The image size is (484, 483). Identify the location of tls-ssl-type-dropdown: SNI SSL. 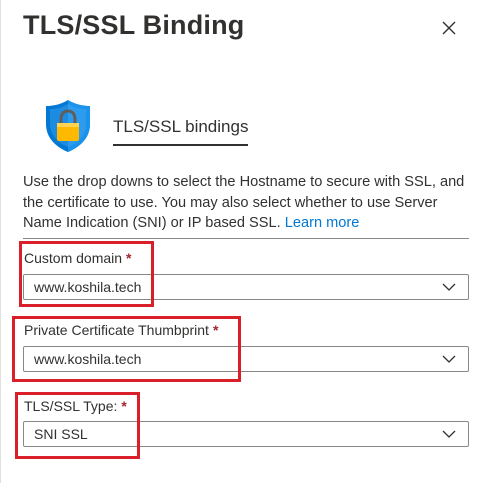
(246, 434).